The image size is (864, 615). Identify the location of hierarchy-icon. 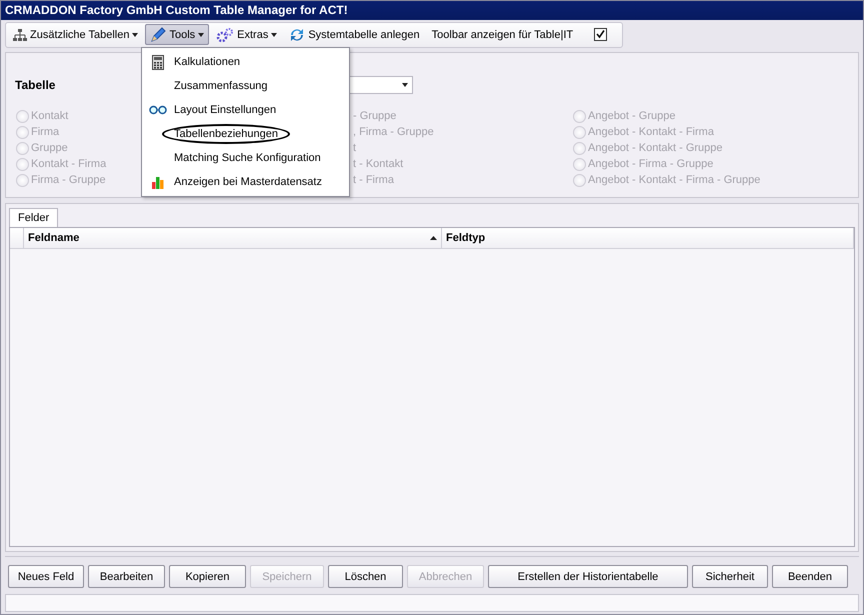
(20, 35).